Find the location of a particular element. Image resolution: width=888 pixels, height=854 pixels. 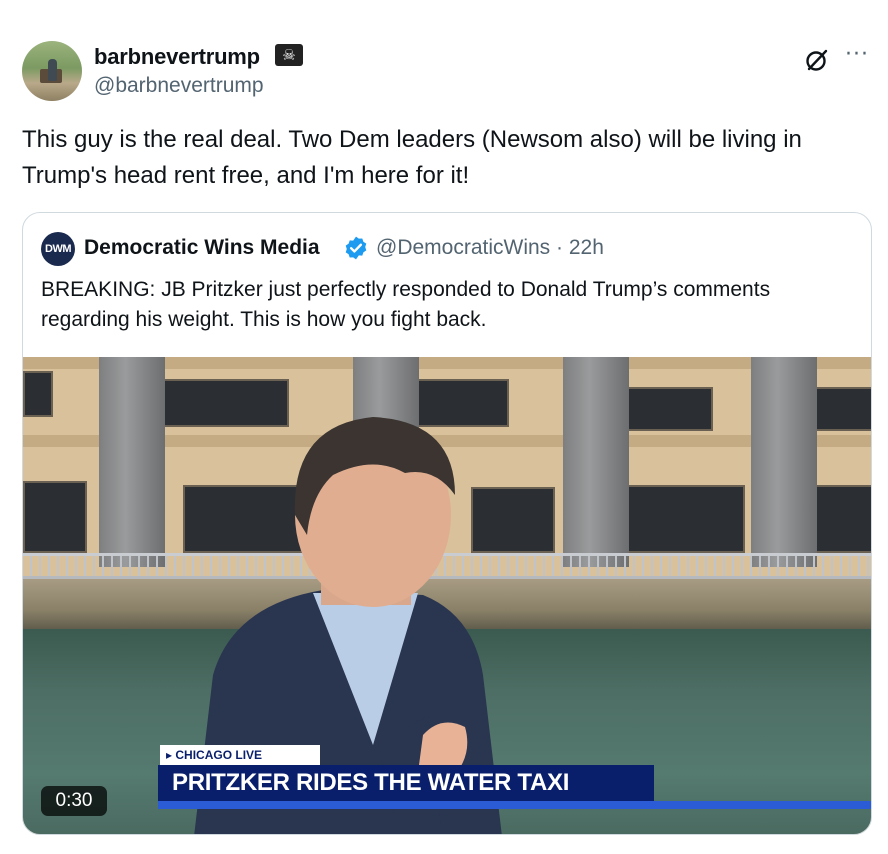

quoted-avatar-logo-text: DWM is located at coordinates (58, 249).